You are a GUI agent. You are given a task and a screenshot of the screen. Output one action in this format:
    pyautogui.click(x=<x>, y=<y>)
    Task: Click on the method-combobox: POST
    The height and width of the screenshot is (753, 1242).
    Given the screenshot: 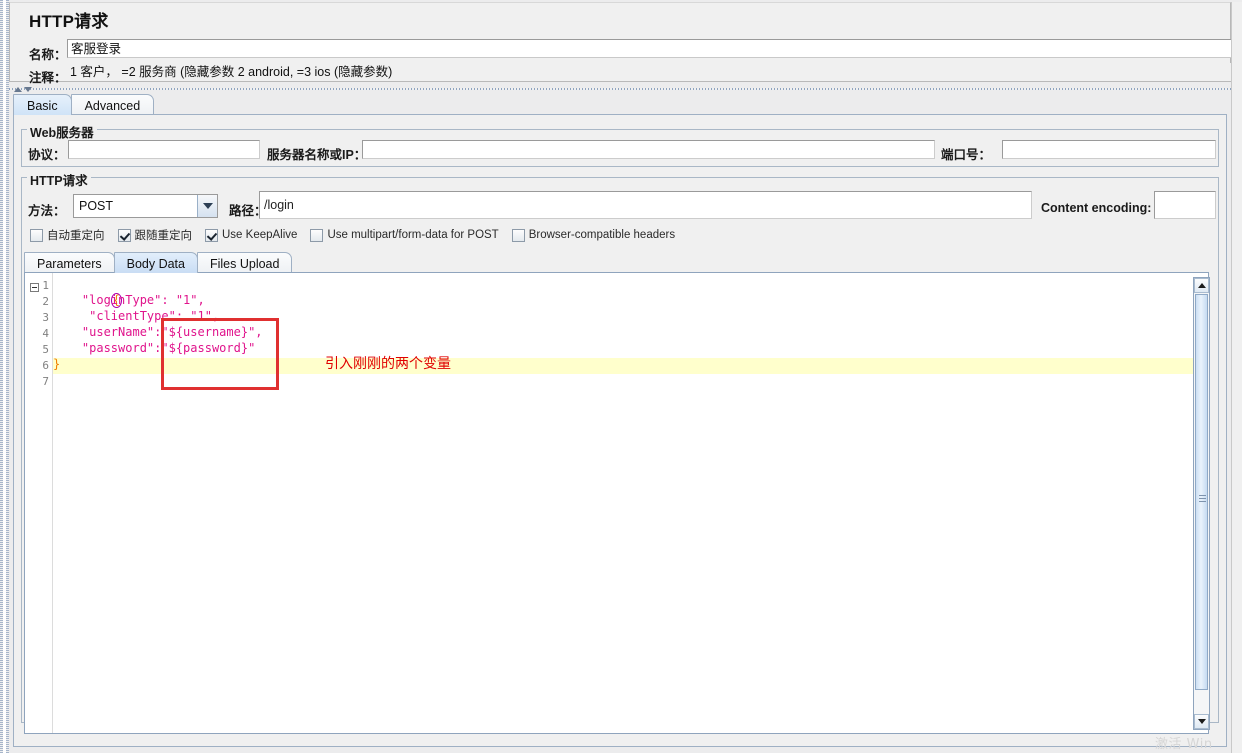 What is the action you would take?
    pyautogui.click(x=145, y=206)
    